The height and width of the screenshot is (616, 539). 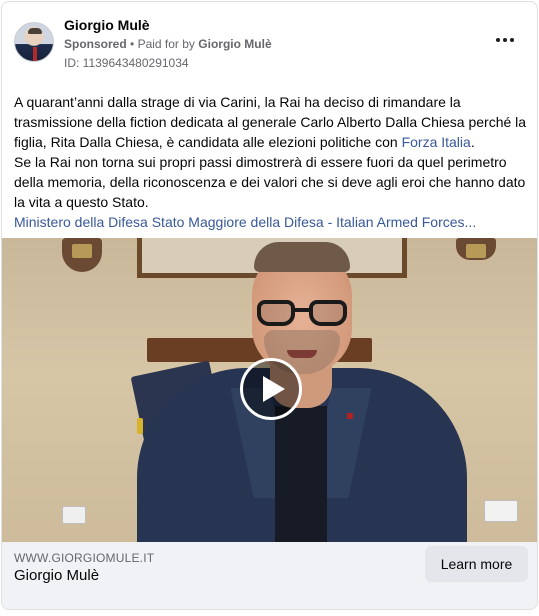 What do you see at coordinates (95, 44) in the screenshot?
I see `sponsored-label: Sponsored` at bounding box center [95, 44].